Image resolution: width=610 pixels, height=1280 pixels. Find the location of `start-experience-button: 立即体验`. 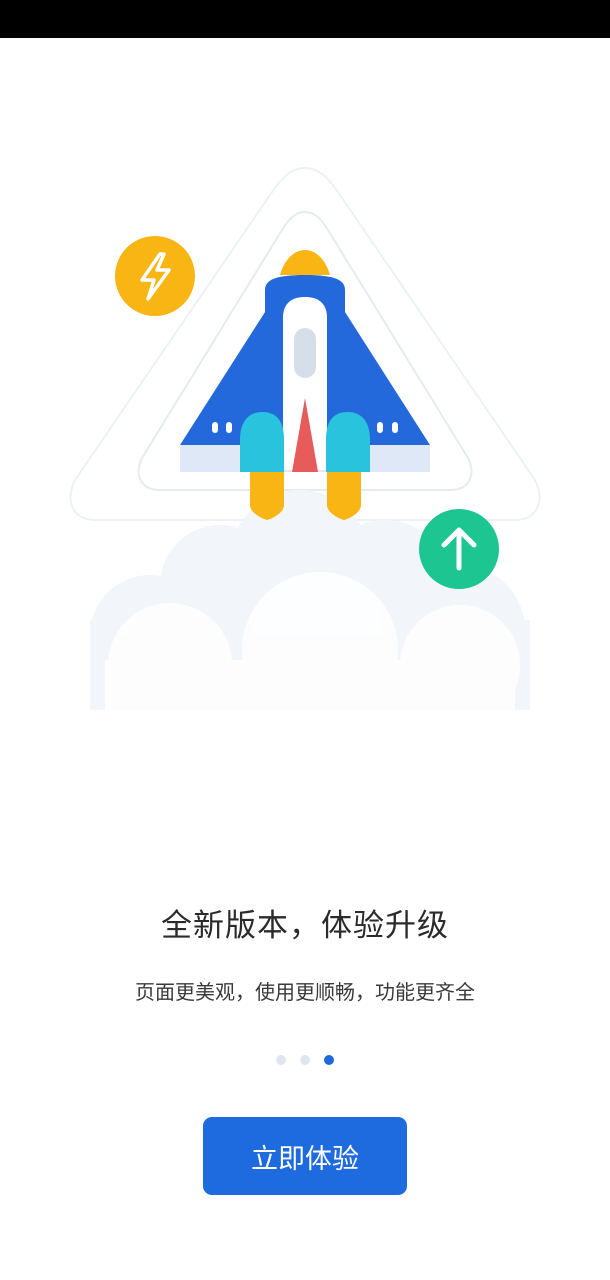

start-experience-button: 立即体验 is located at coordinates (305, 1156).